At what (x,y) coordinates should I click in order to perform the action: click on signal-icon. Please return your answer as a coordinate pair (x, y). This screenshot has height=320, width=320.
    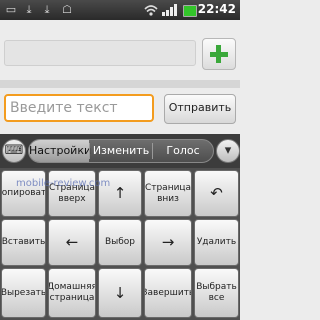
    Looking at the image, I should click on (170, 10).